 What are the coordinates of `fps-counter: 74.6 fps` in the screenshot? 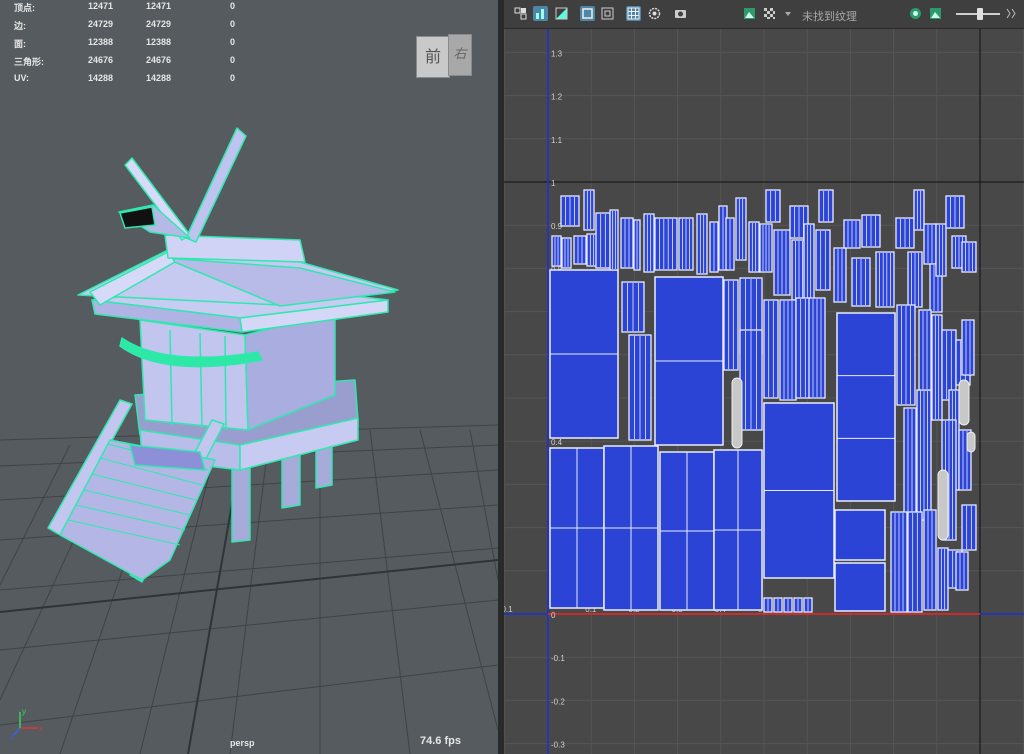 It's located at (440, 741).